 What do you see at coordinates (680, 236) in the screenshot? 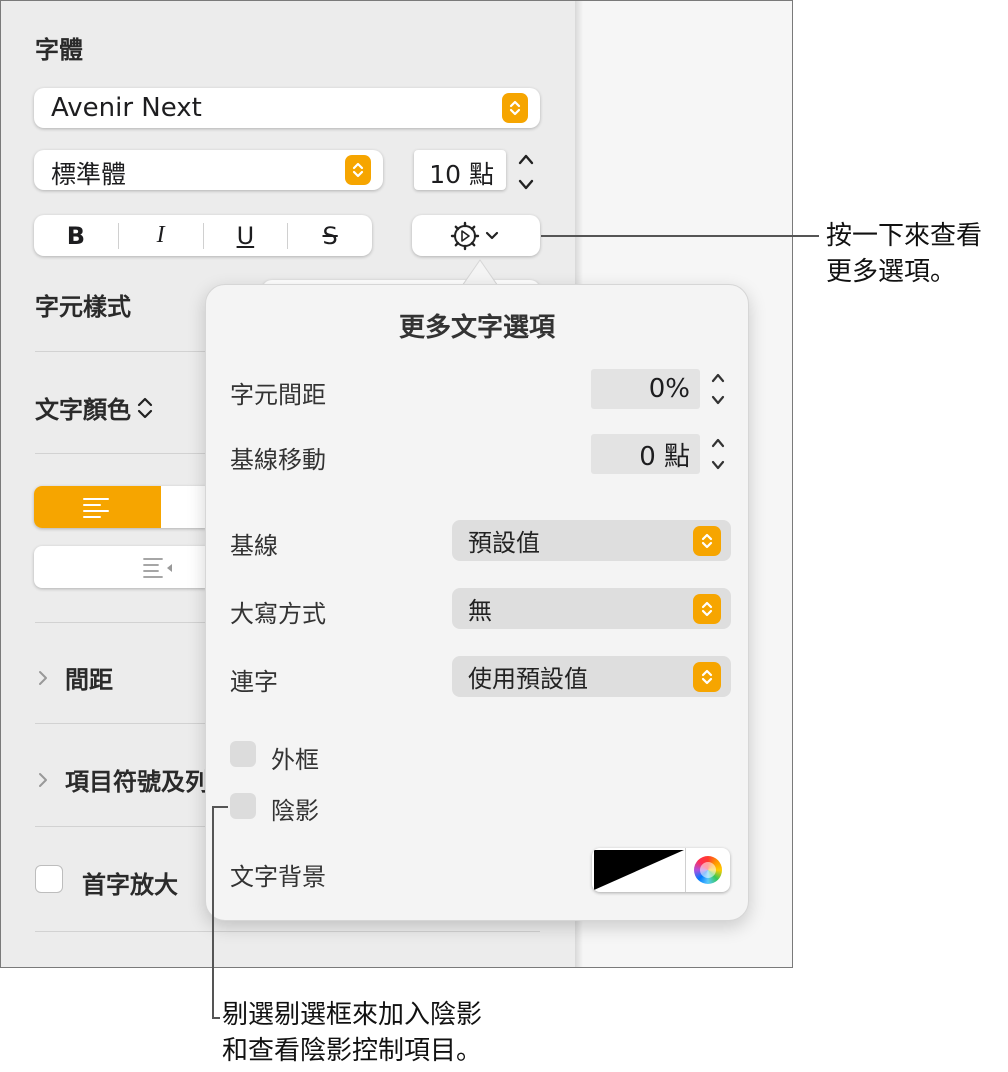
I see `callout-line-gear` at bounding box center [680, 236].